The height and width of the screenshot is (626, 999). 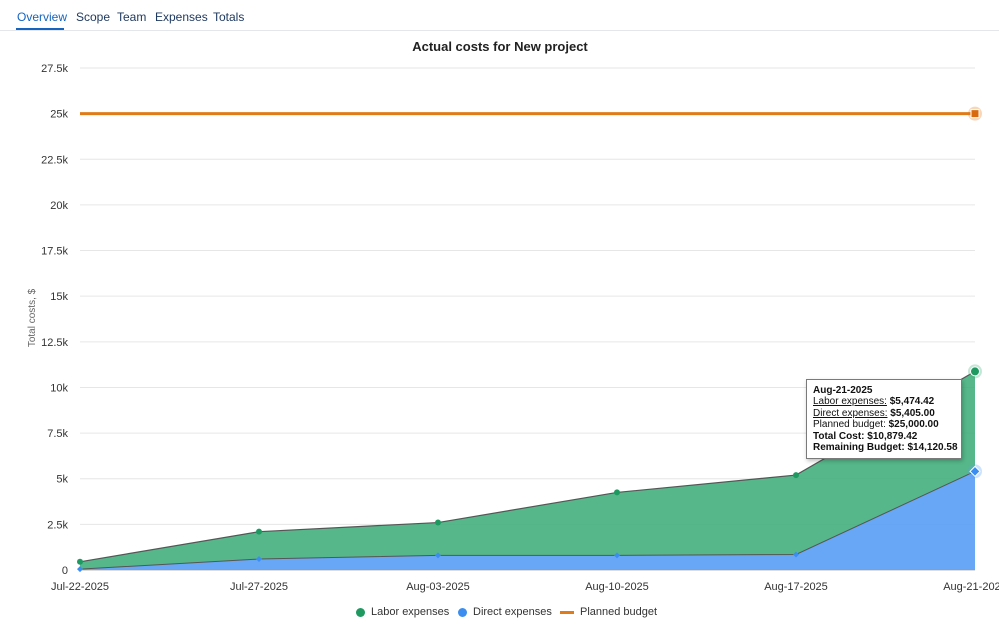 I want to click on legend-item-labor: Labor expenses, so click(x=402, y=612).